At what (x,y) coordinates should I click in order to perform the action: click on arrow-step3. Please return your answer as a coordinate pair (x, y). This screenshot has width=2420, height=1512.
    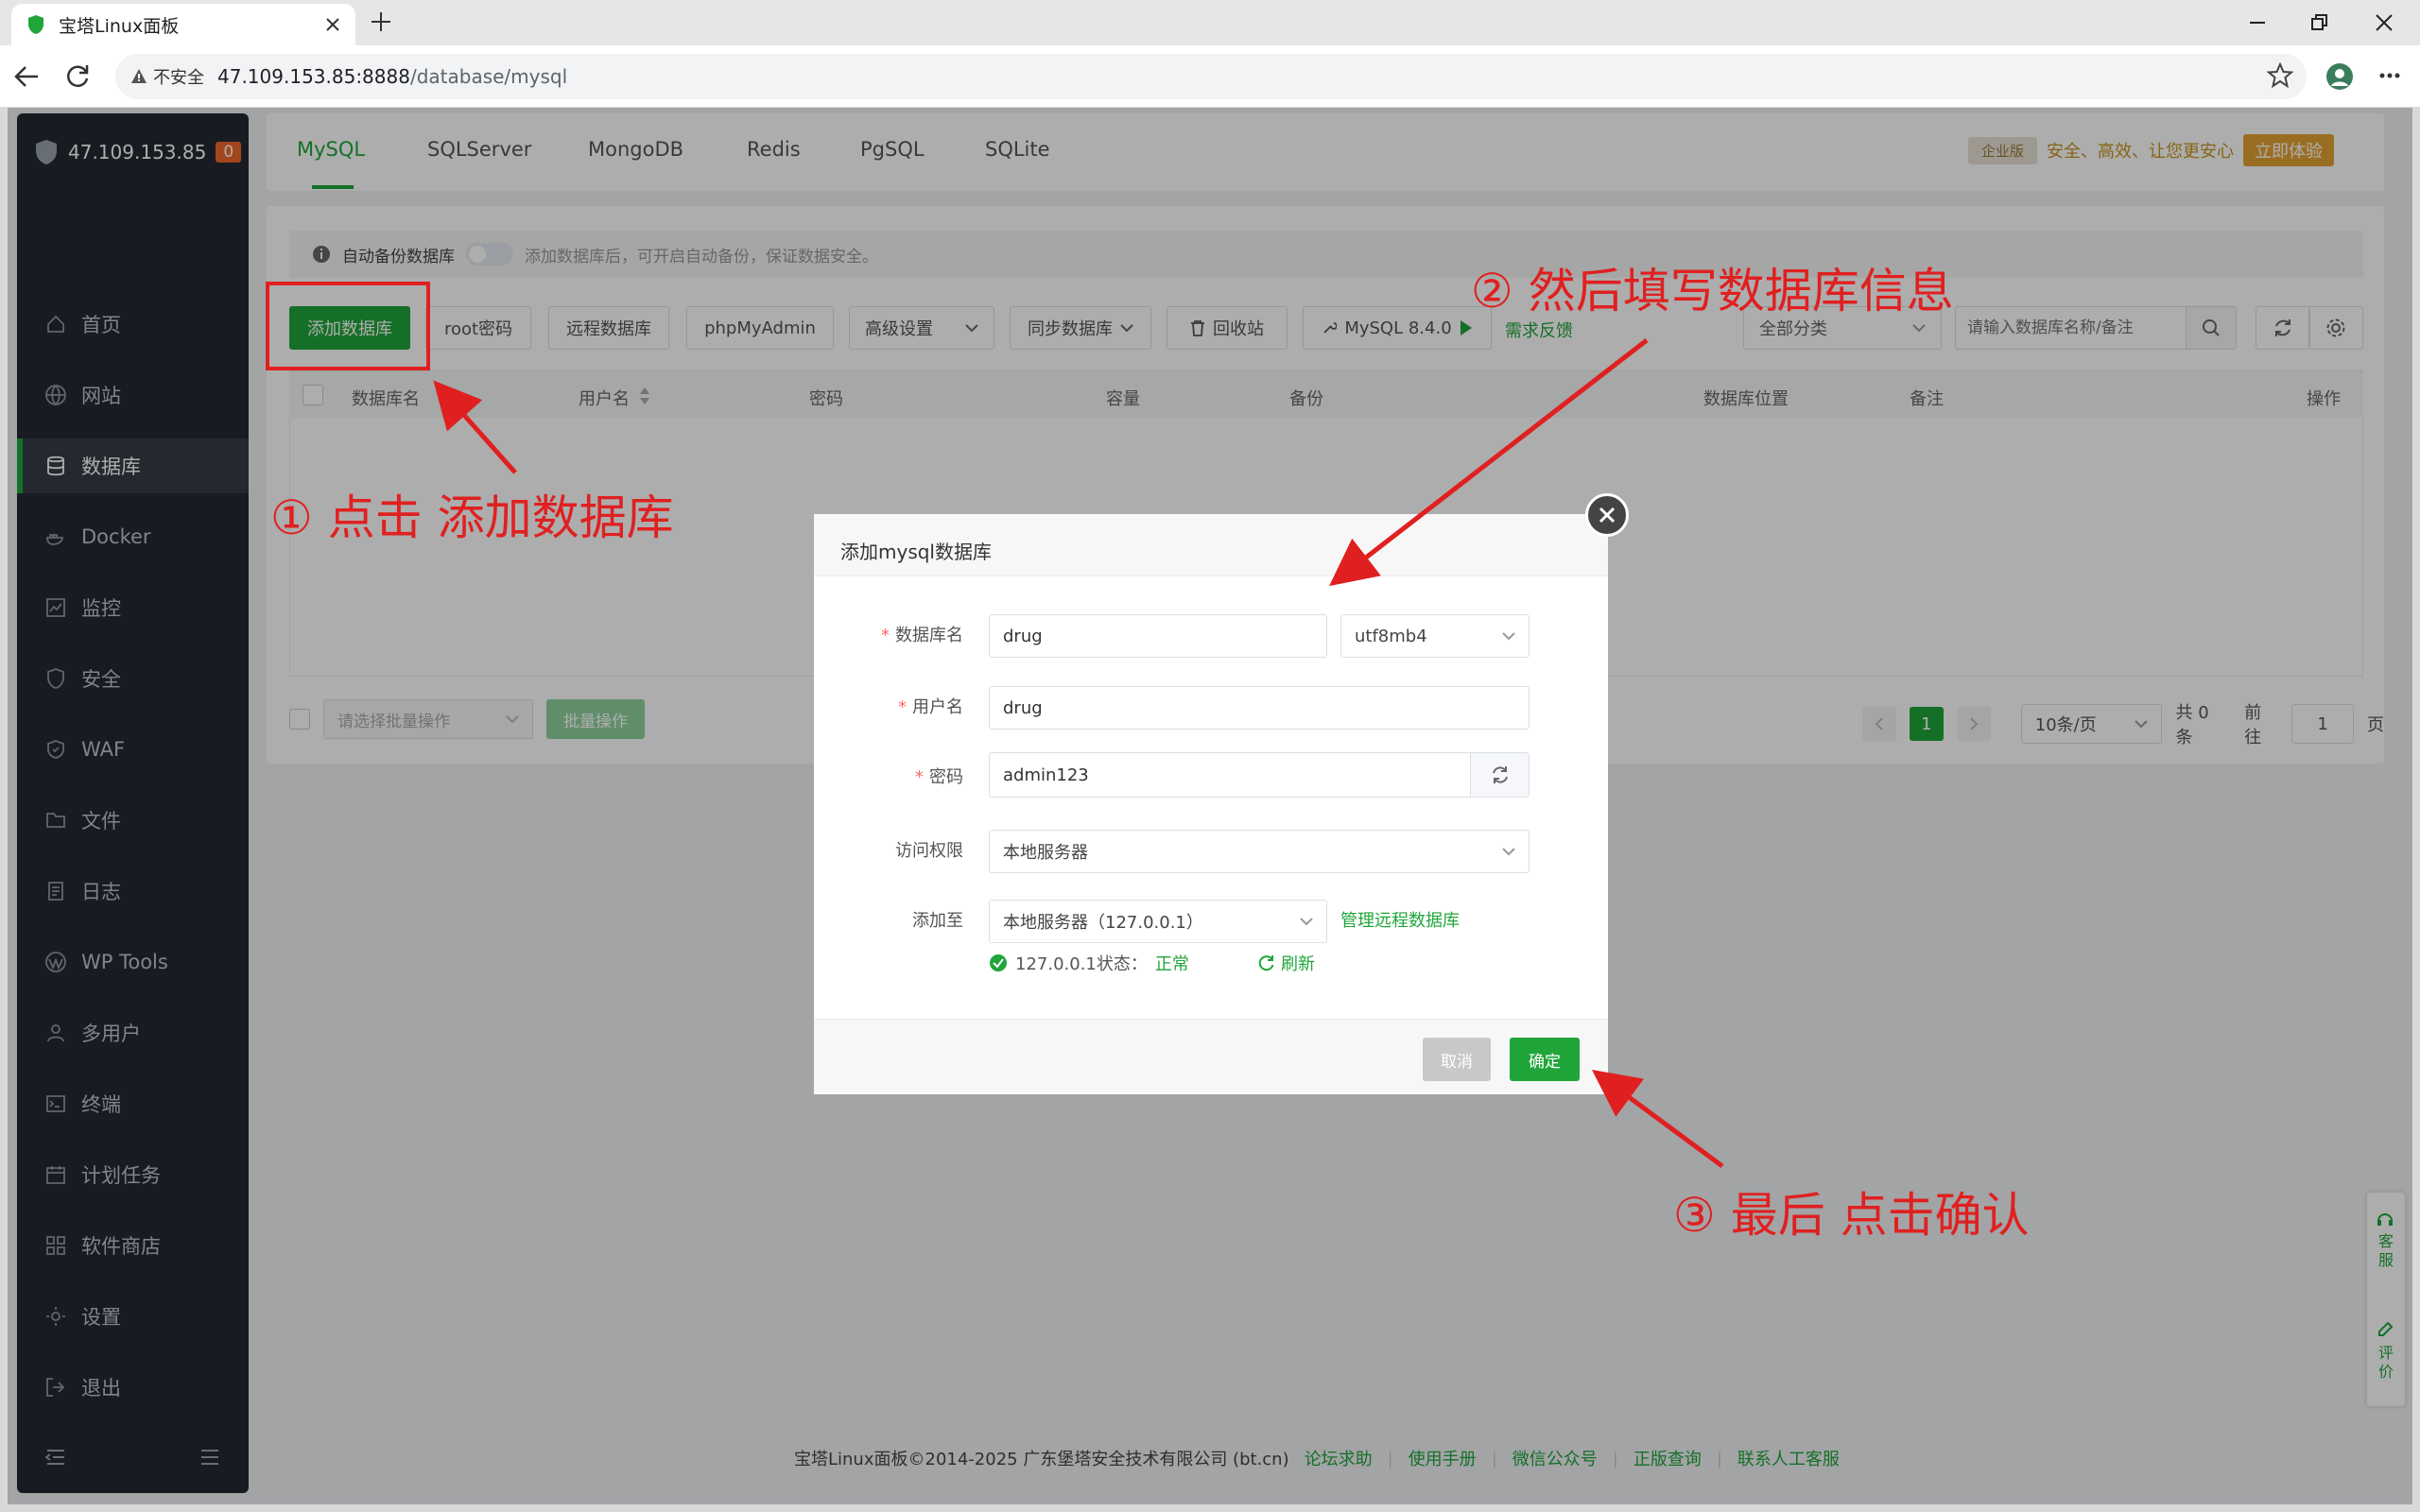
    Looking at the image, I should click on (1658, 1119).